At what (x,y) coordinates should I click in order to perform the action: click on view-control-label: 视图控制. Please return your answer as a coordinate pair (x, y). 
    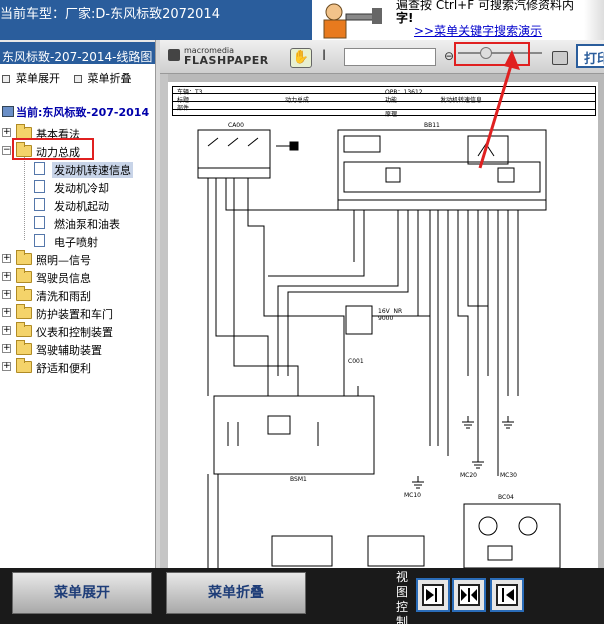
    Looking at the image, I should click on (402, 597).